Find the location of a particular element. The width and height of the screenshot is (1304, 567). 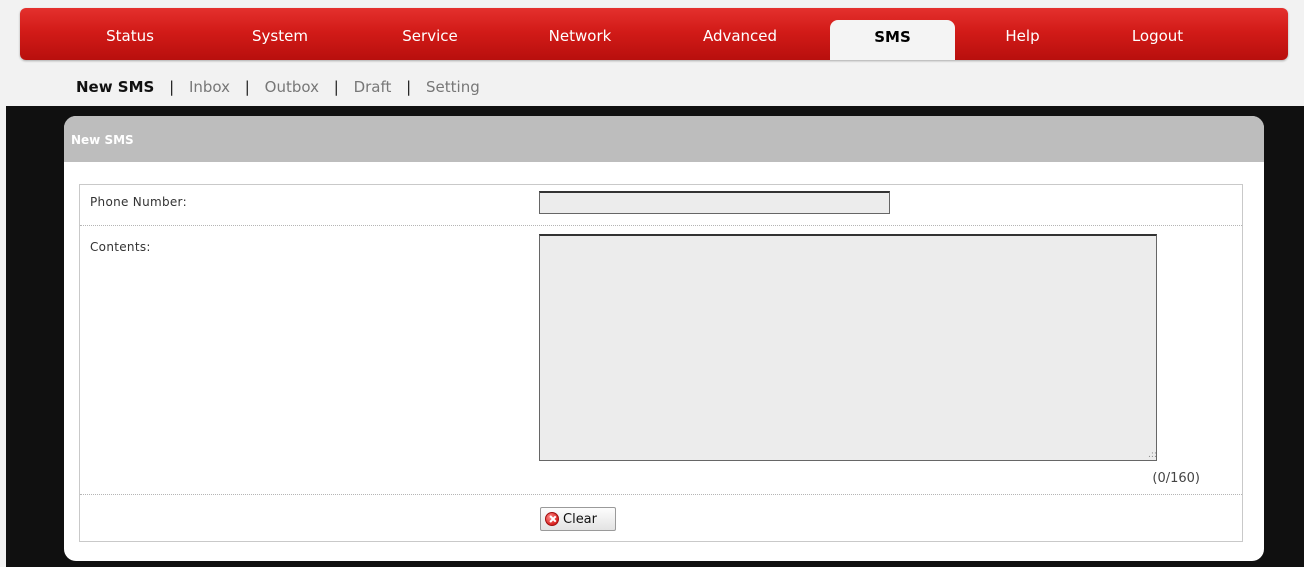

tab-help: Help is located at coordinates (1022, 41).